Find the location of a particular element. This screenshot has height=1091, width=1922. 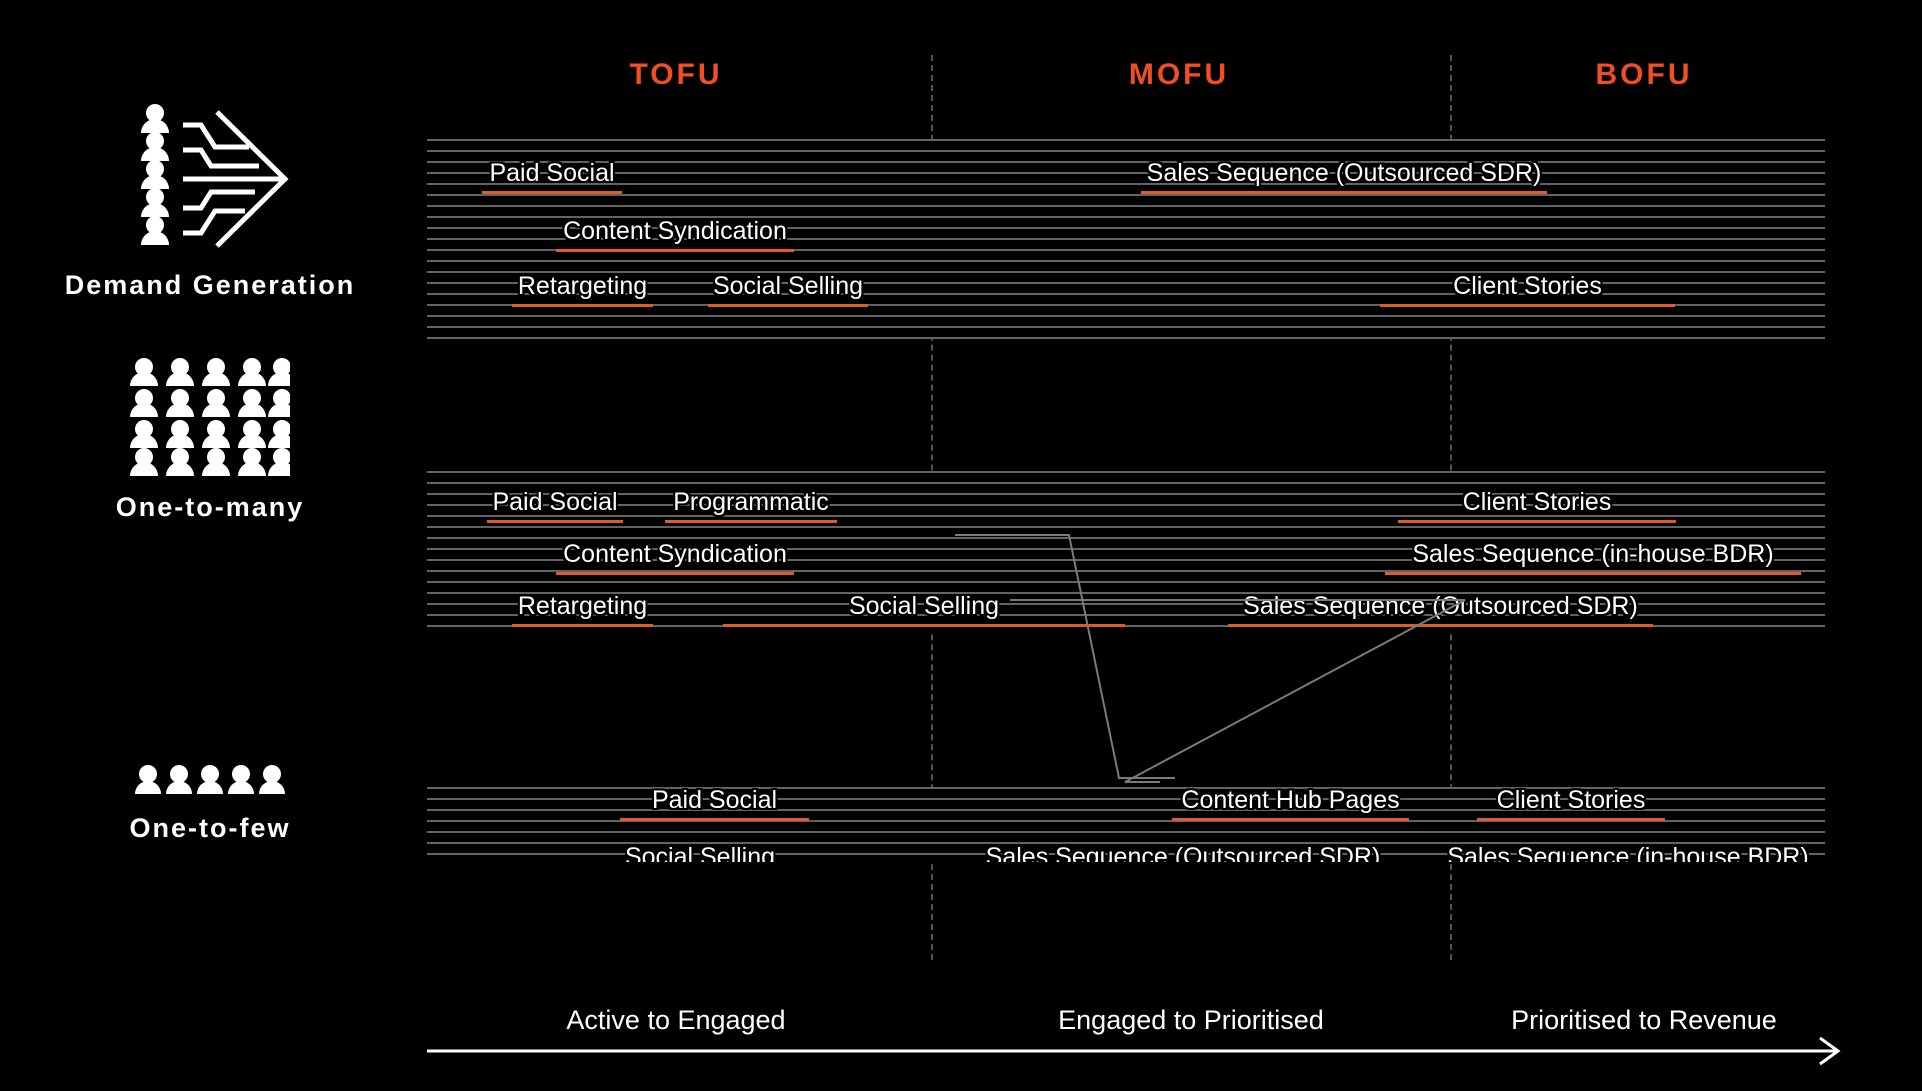

people-row-icon is located at coordinates (210, 779).